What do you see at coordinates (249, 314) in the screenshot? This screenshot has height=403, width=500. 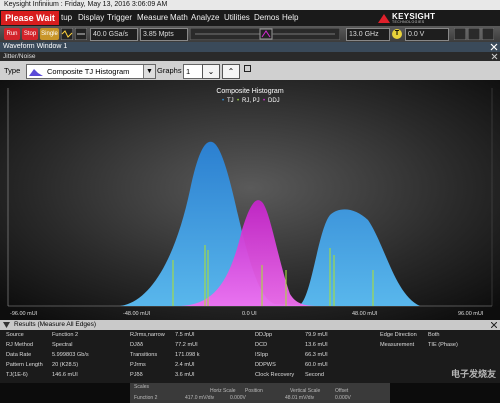 I see `x-tick-label: 0.0 UI` at bounding box center [249, 314].